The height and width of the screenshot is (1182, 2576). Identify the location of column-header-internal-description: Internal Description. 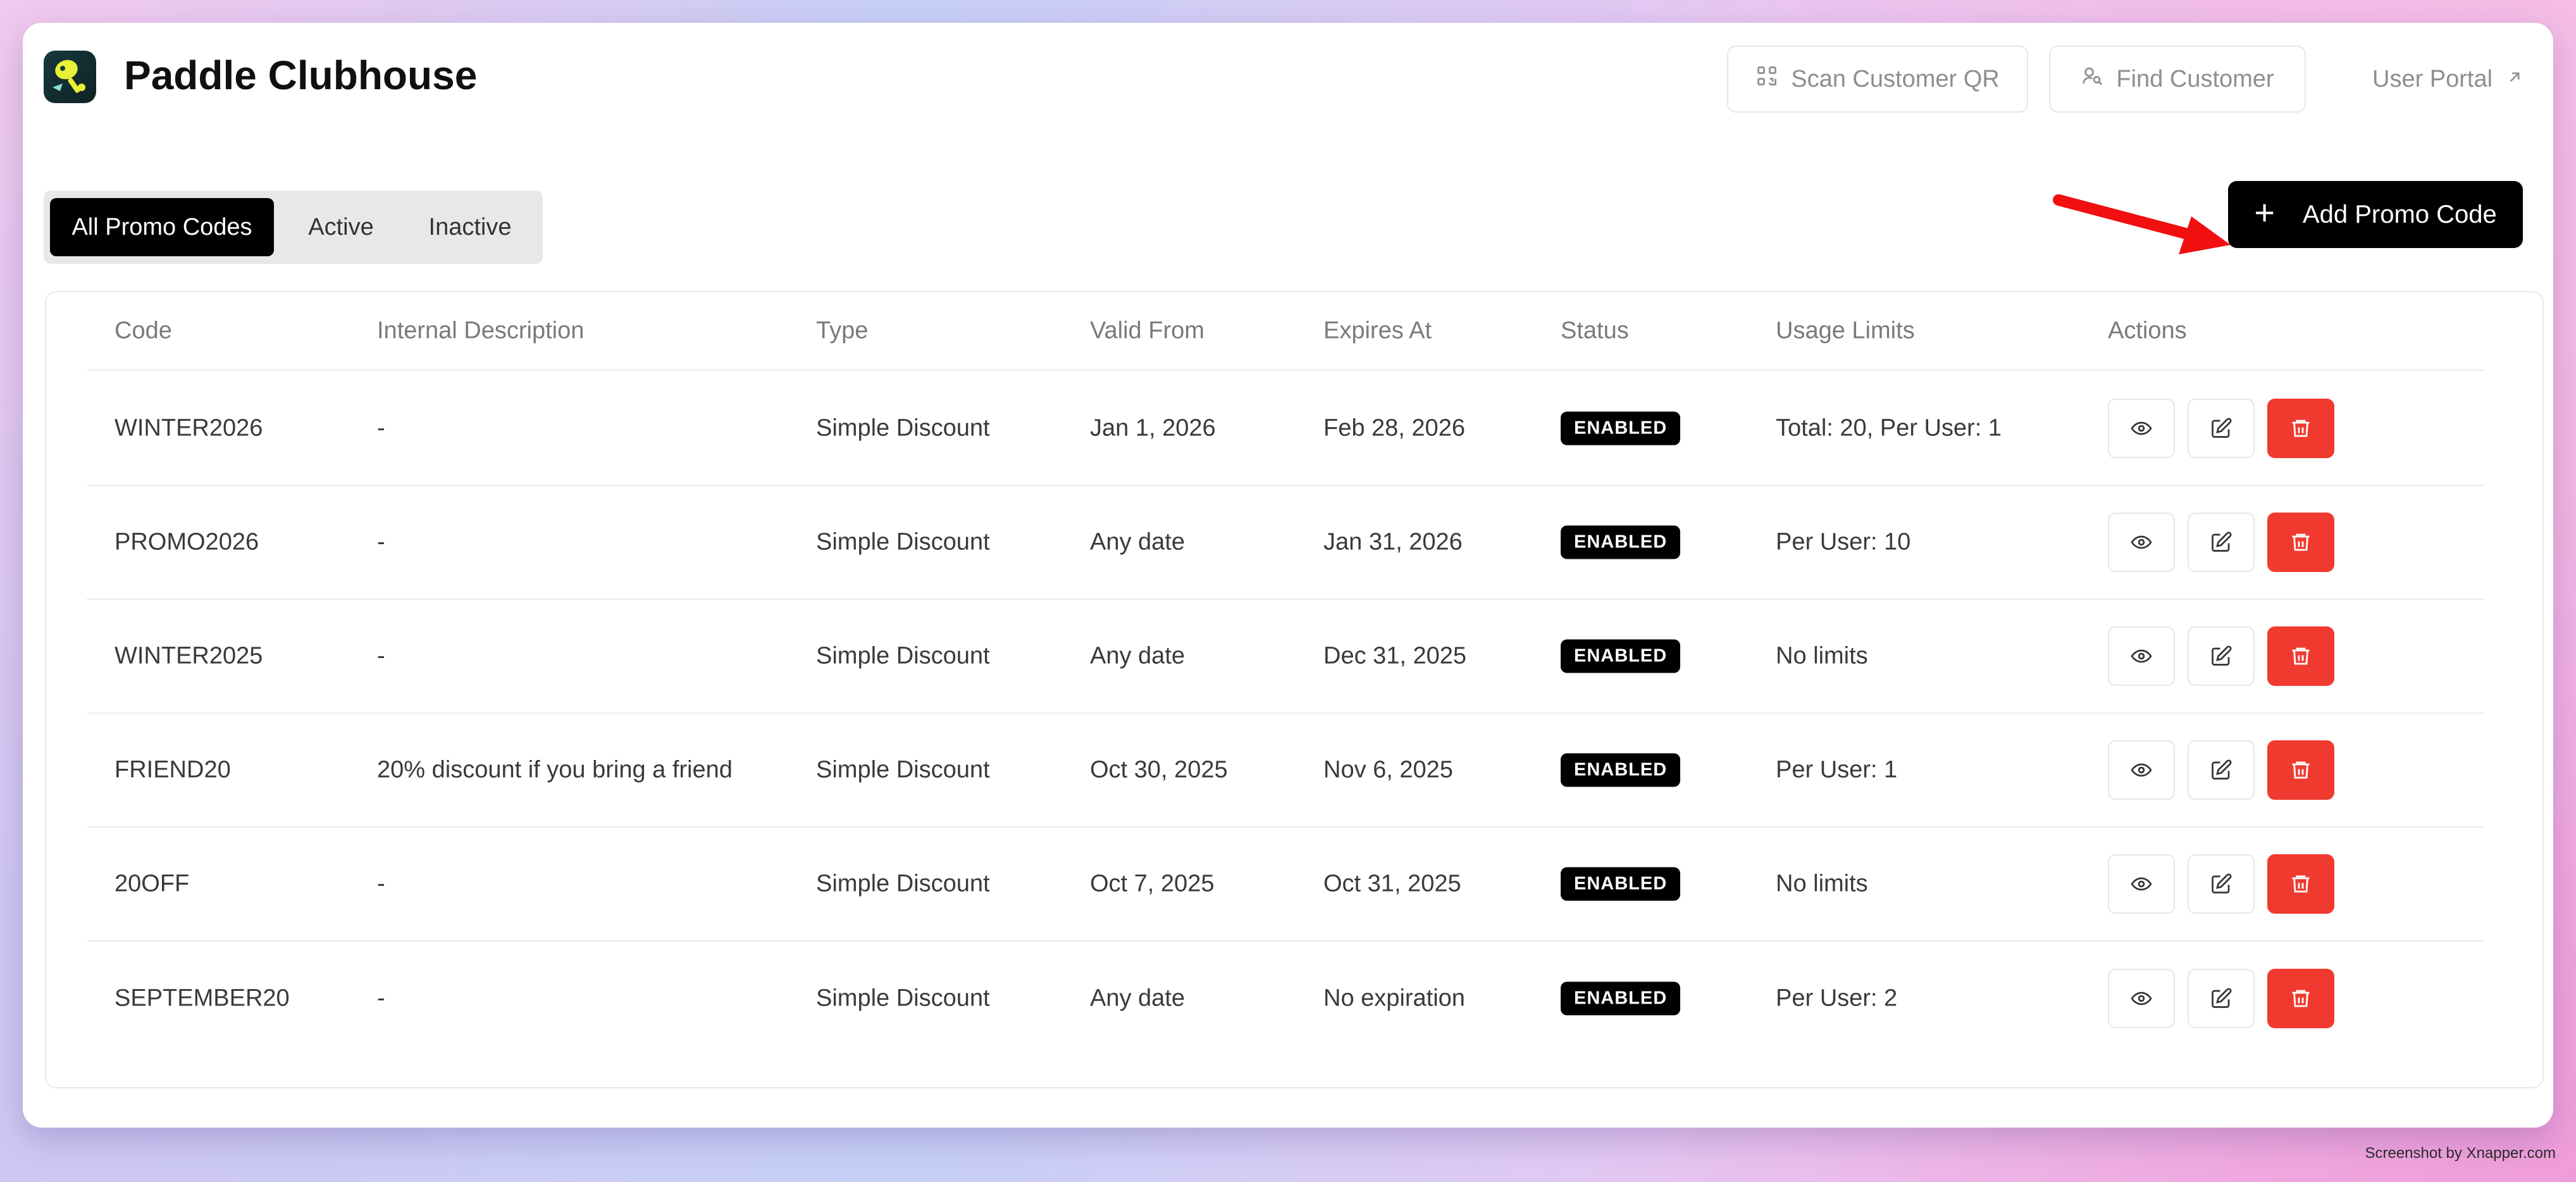
(480, 331).